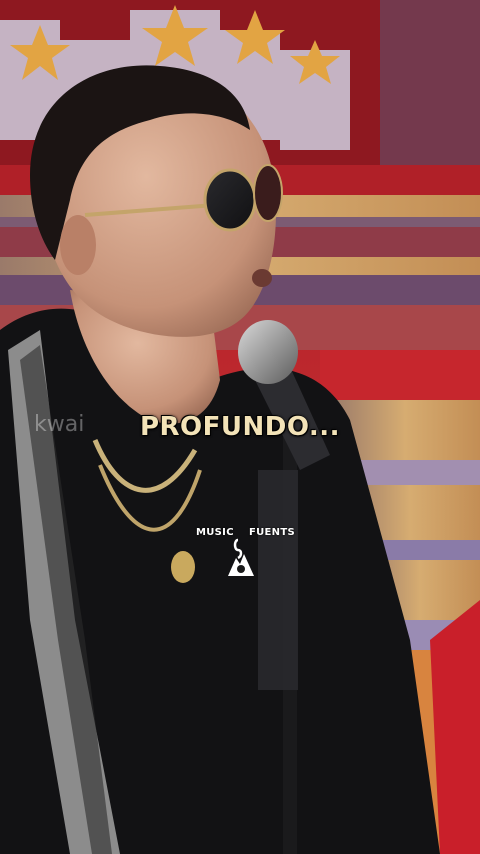  What do you see at coordinates (241, 557) in the screenshot?
I see `watermark-logo-icon` at bounding box center [241, 557].